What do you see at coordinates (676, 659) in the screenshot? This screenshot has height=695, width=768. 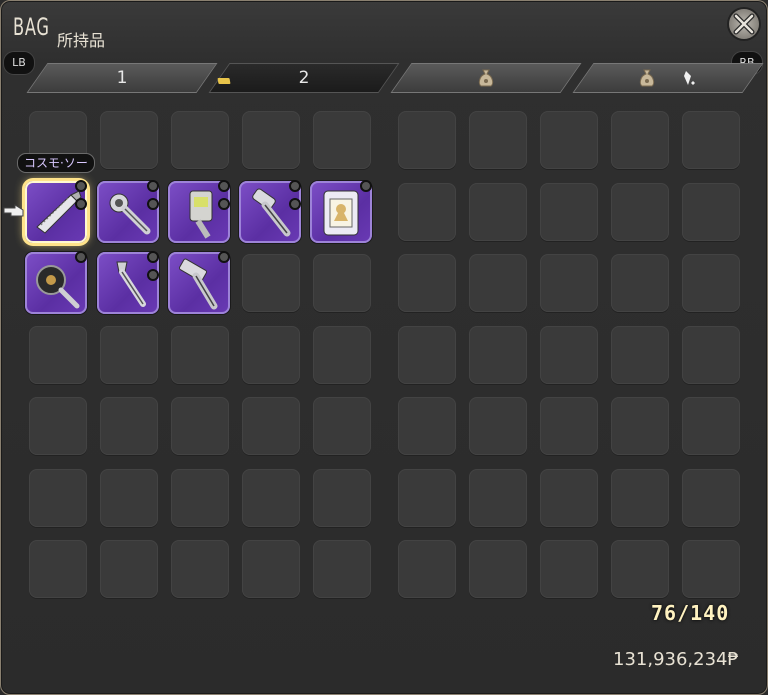 I see `gil-amount: 131,936,234₱` at bounding box center [676, 659].